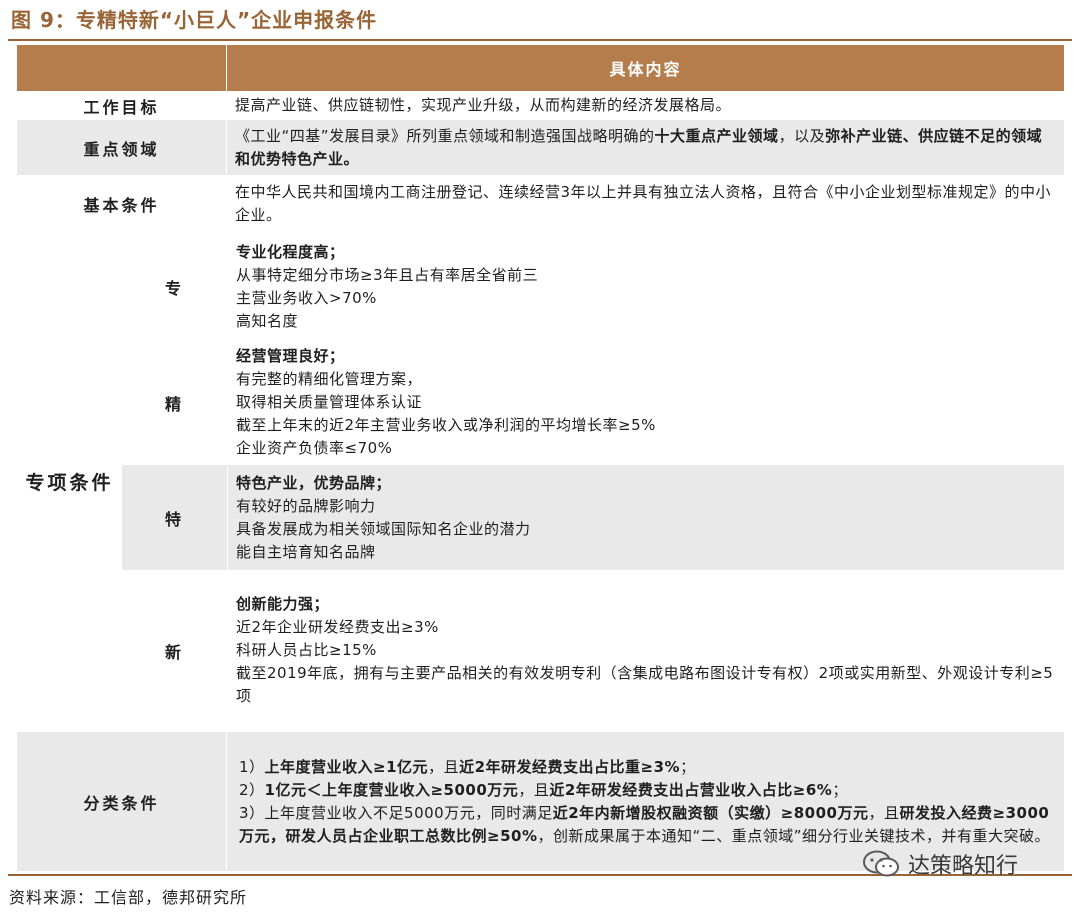 The height and width of the screenshot is (916, 1080). I want to click on title-divider, so click(540, 40).